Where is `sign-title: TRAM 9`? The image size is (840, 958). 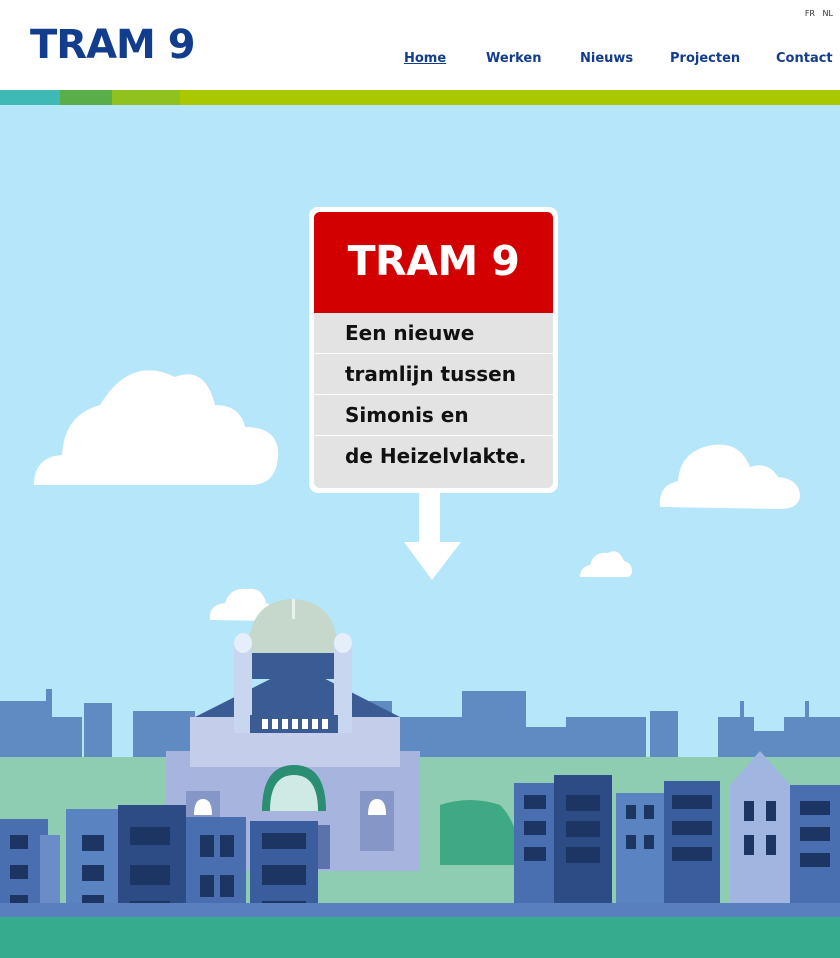
sign-title: TRAM 9 is located at coordinates (433, 261).